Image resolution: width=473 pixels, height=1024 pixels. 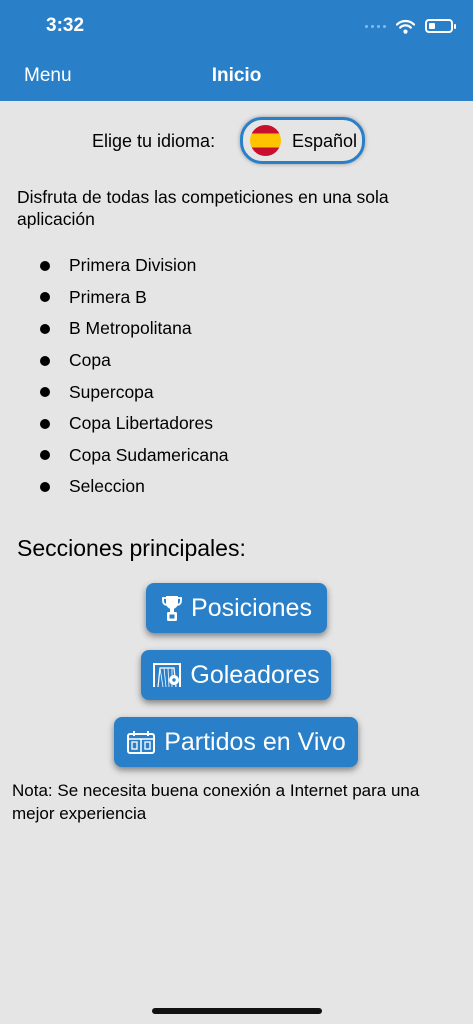 I want to click on competition-label: B Metropolitana, so click(x=130, y=328).